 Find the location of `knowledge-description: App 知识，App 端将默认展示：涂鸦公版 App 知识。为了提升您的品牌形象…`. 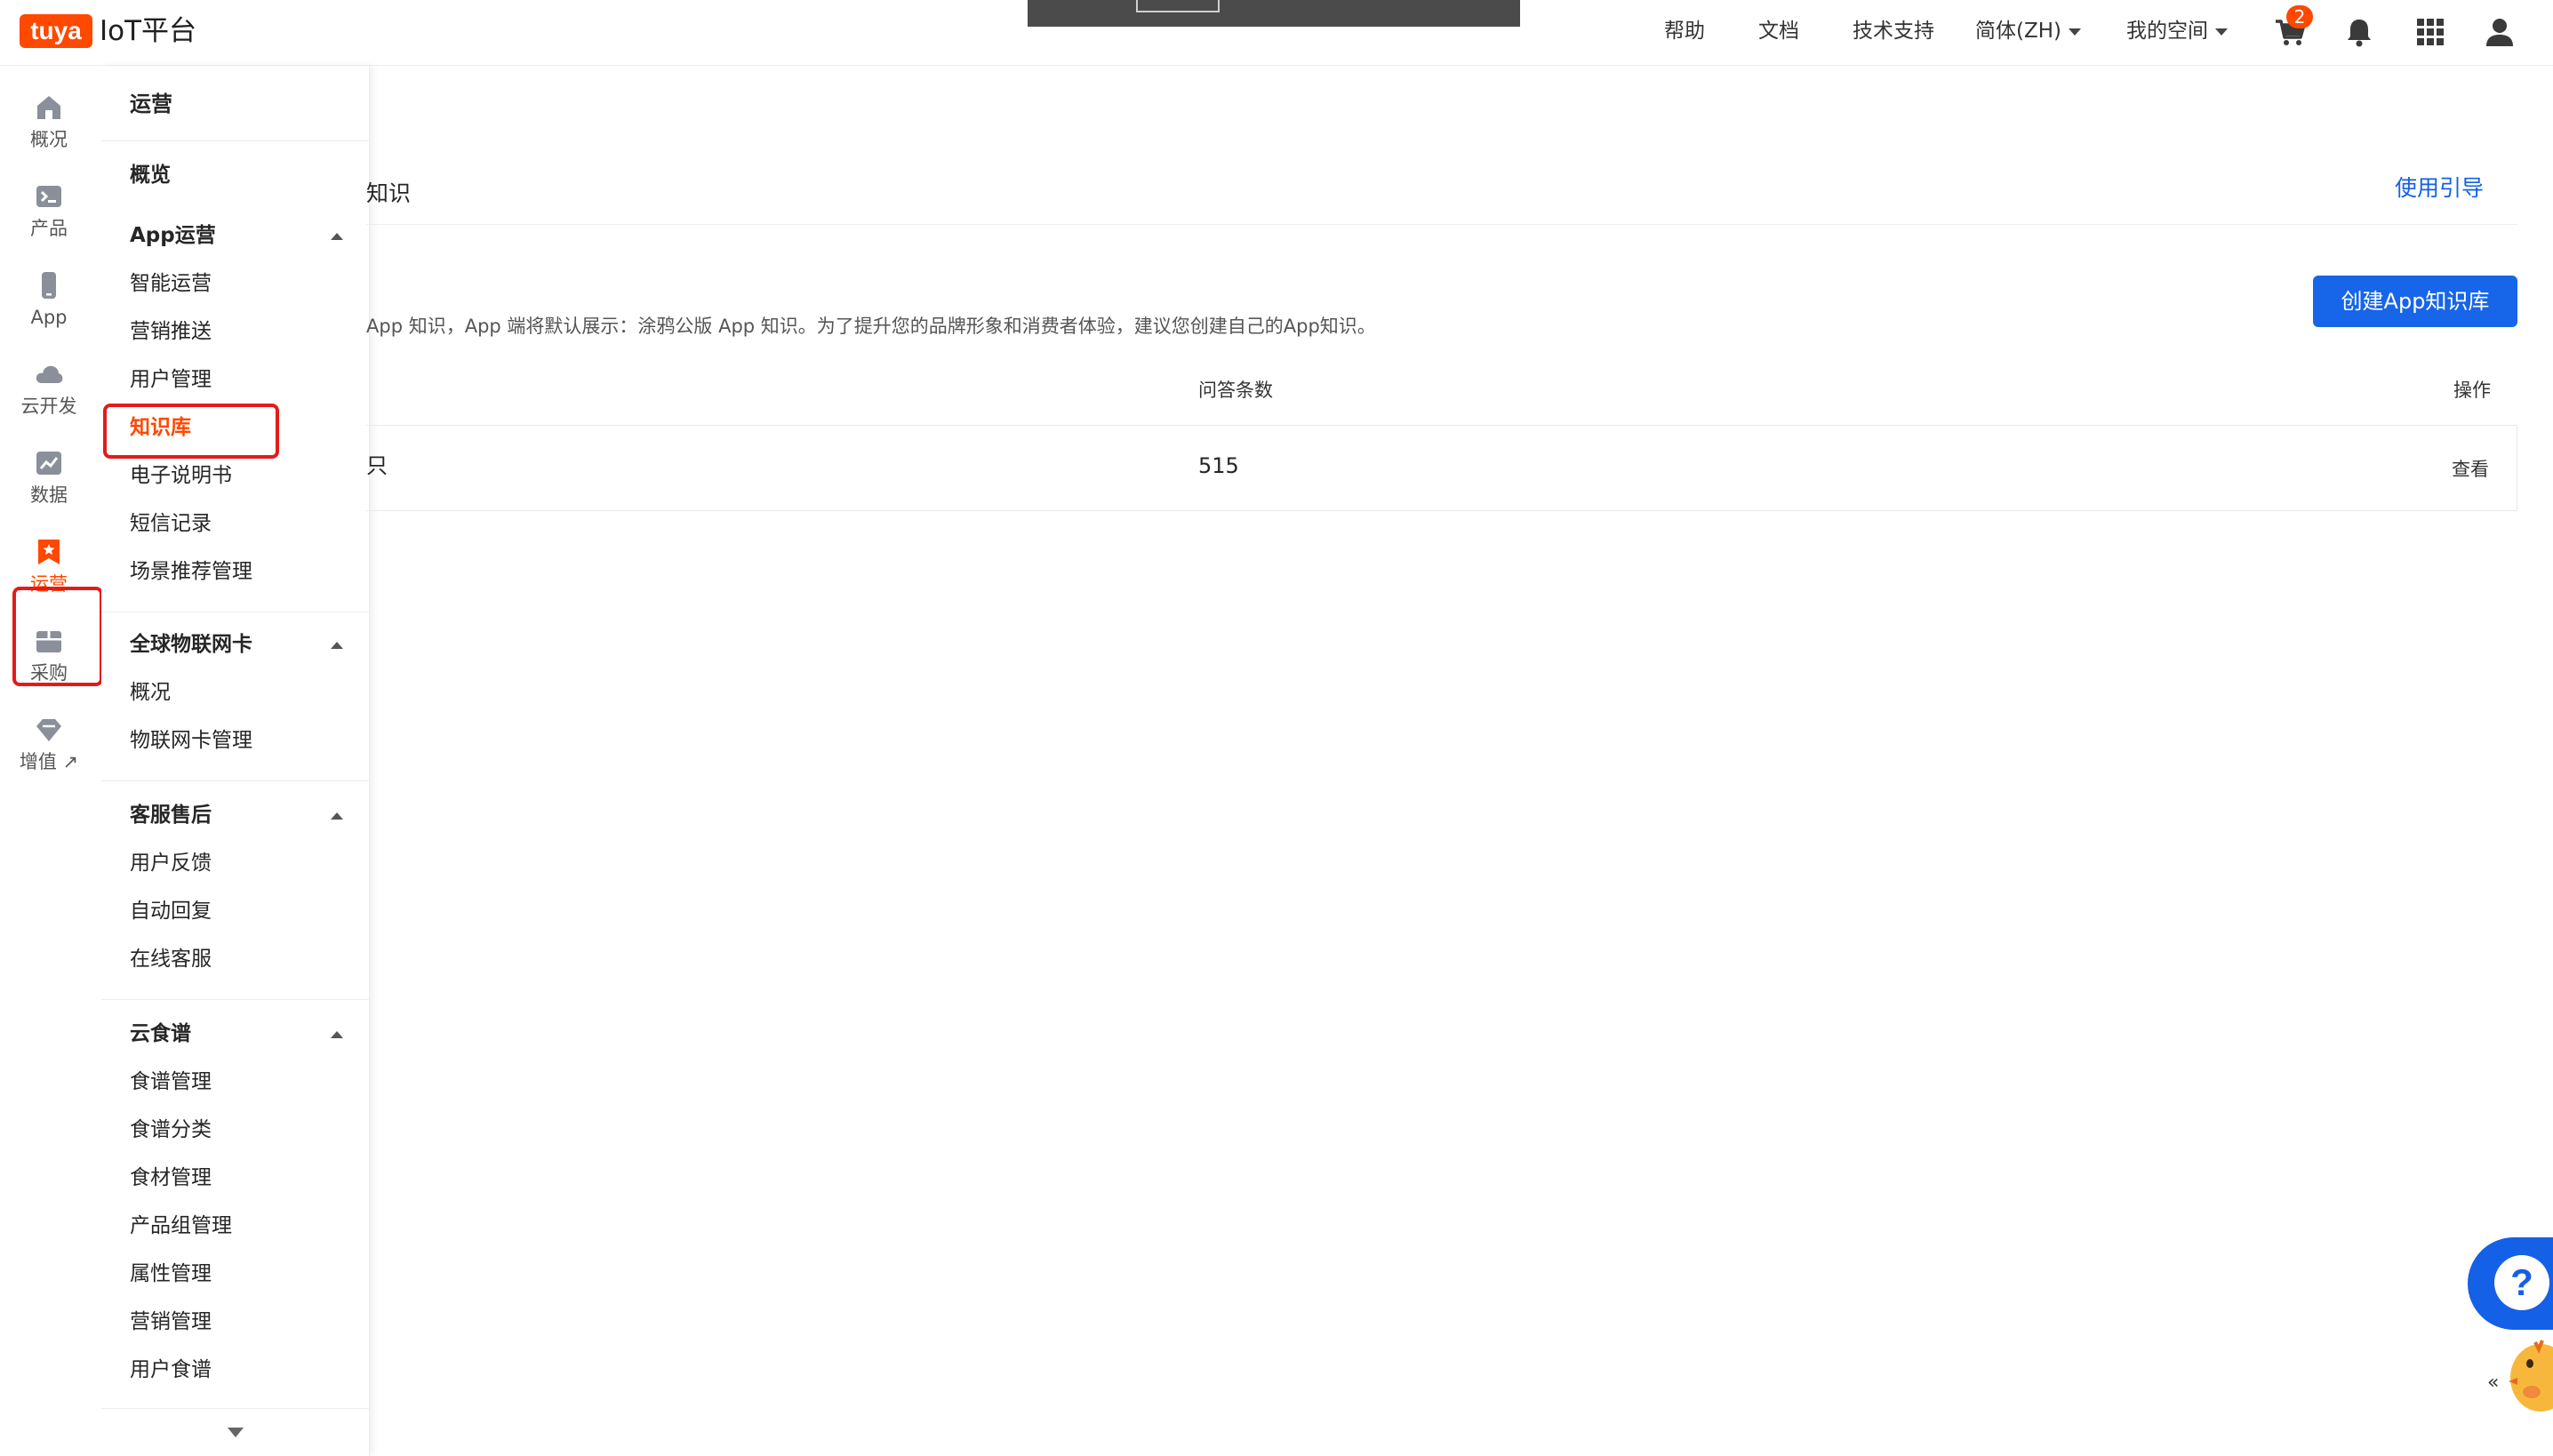

knowledge-description: App 知识，App 端将默认展示：涂鸦公版 App 知识。为了提升您的品牌形象… is located at coordinates (871, 326).